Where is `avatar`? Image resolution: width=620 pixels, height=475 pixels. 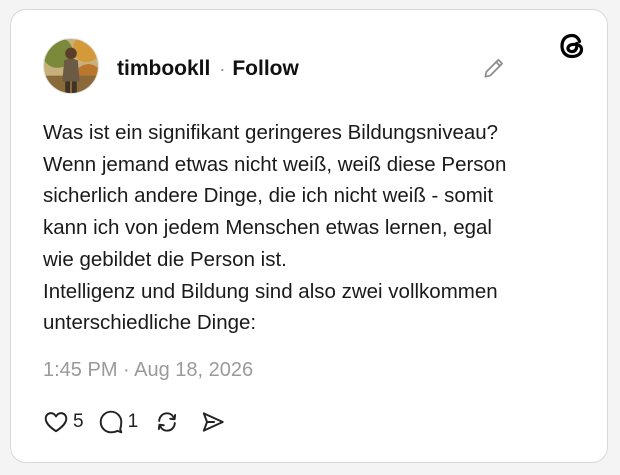 avatar is located at coordinates (71, 66).